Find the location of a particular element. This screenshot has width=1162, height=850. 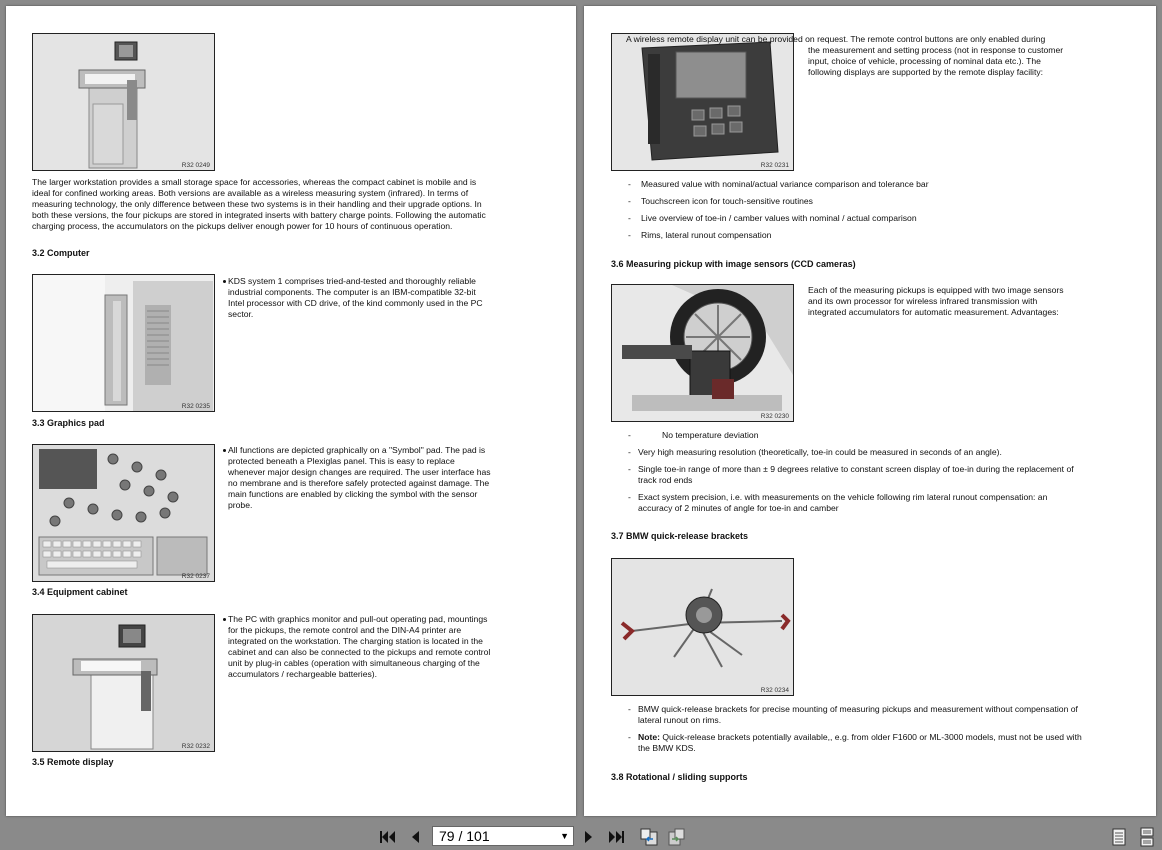

graphics-pad-figure: R32 0237 is located at coordinates (123, 513).